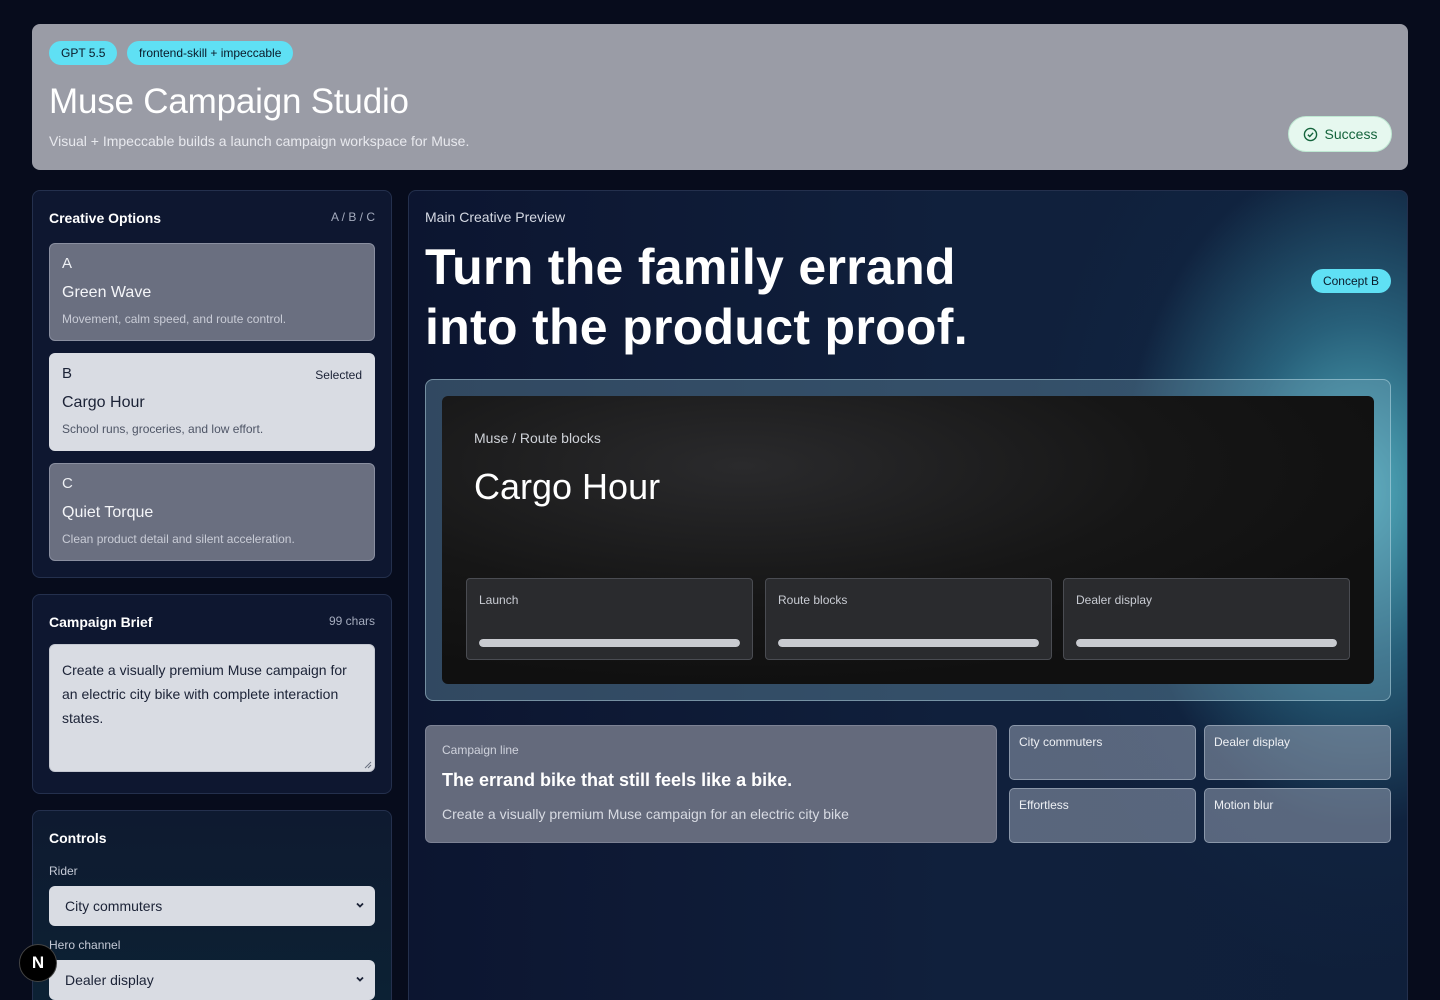  I want to click on tag-dealer-display: Dealer display, so click(1297, 752).